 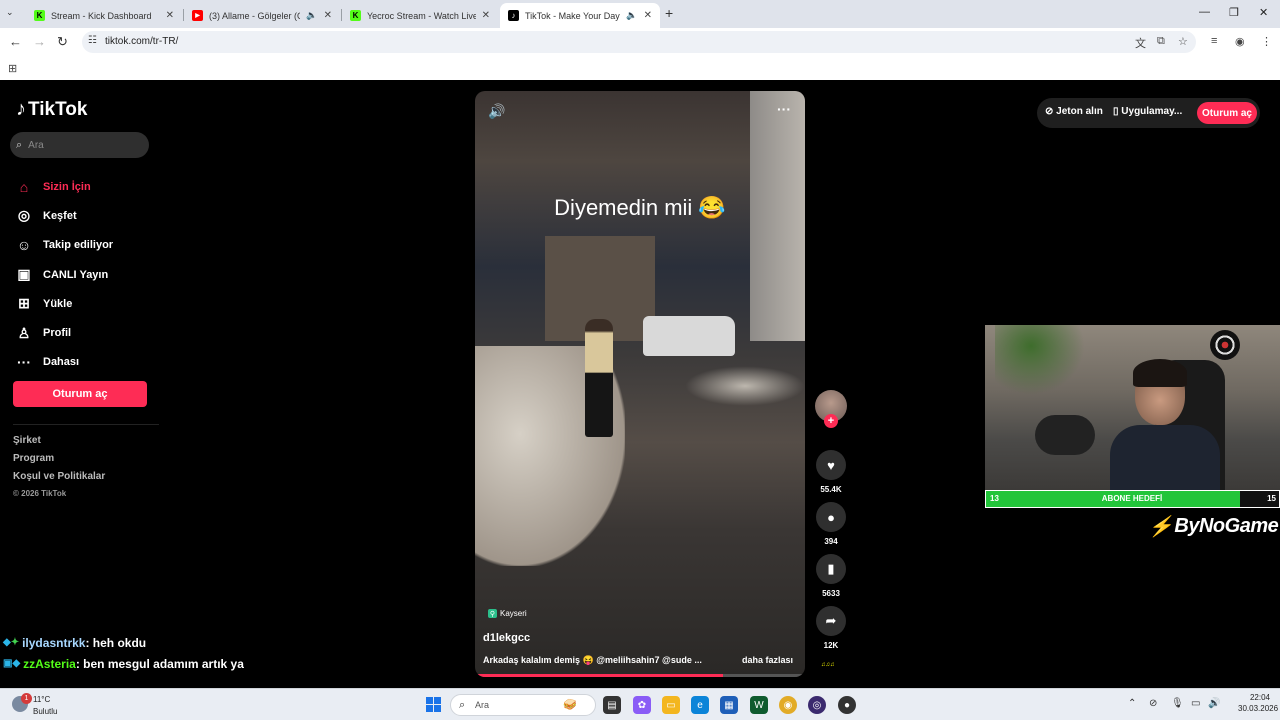 I want to click on like-button: ♥, so click(x=831, y=465).